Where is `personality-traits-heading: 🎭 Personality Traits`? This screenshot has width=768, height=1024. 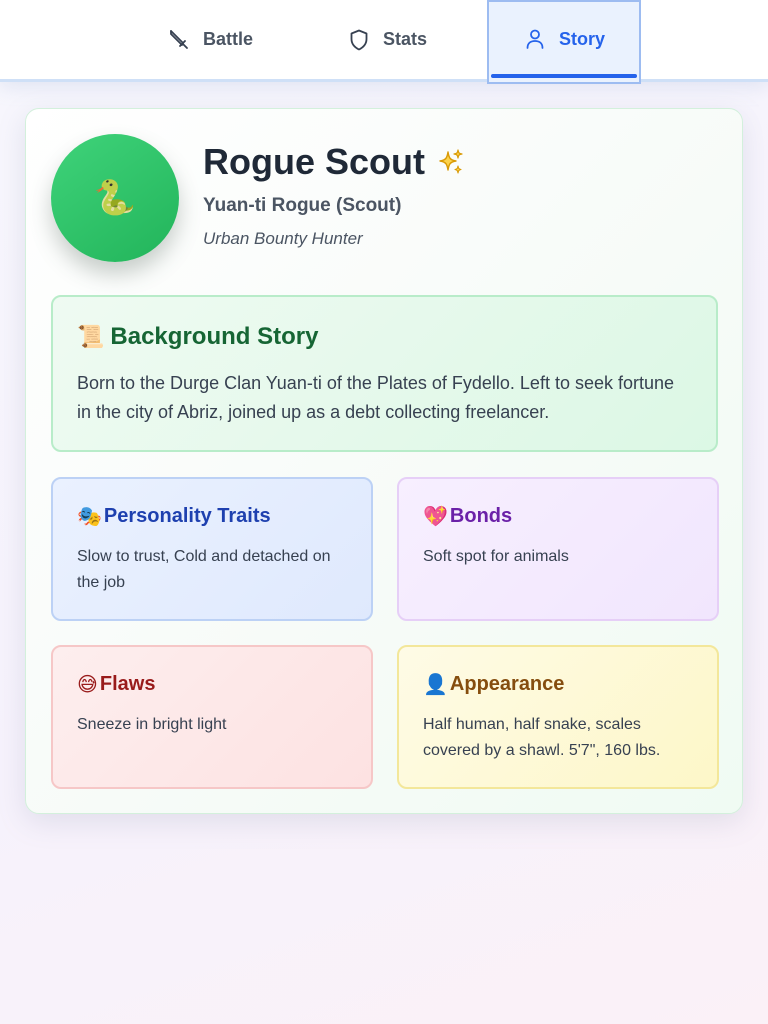 personality-traits-heading: 🎭 Personality Traits is located at coordinates (212, 516).